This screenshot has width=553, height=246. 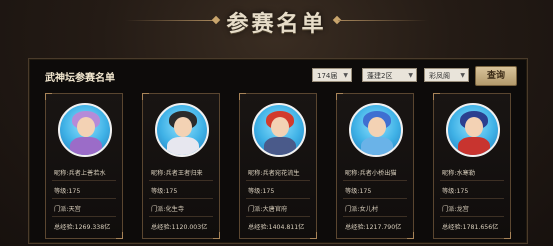 What do you see at coordinates (496, 76) in the screenshot?
I see `query-button: 查询` at bounding box center [496, 76].